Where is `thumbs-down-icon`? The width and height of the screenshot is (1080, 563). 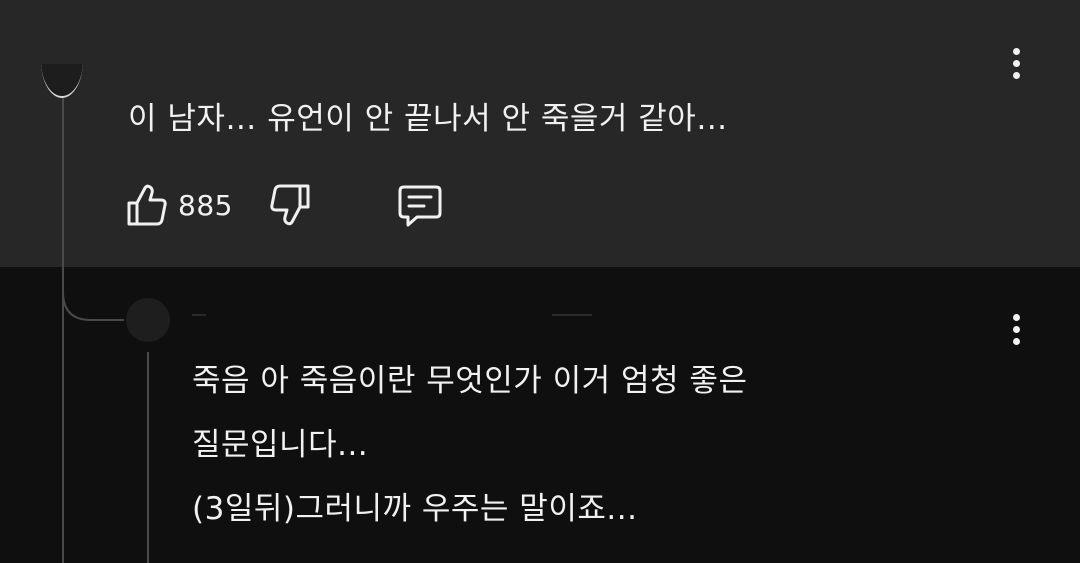 thumbs-down-icon is located at coordinates (290, 205).